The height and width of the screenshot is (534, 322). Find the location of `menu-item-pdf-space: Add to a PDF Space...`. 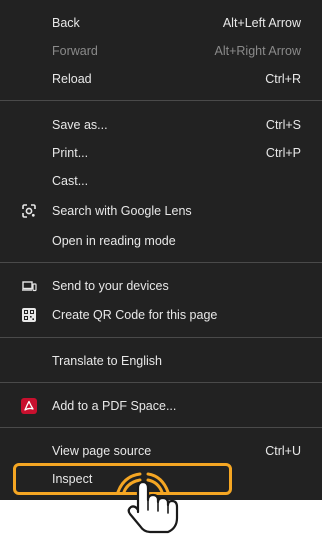

menu-item-pdf-space: Add to a PDF Space... is located at coordinates (161, 406).